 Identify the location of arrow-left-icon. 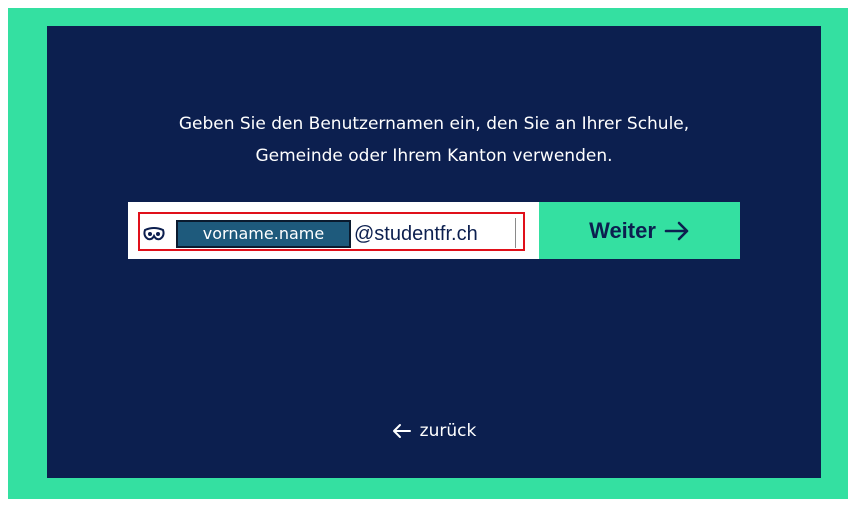
(401, 431).